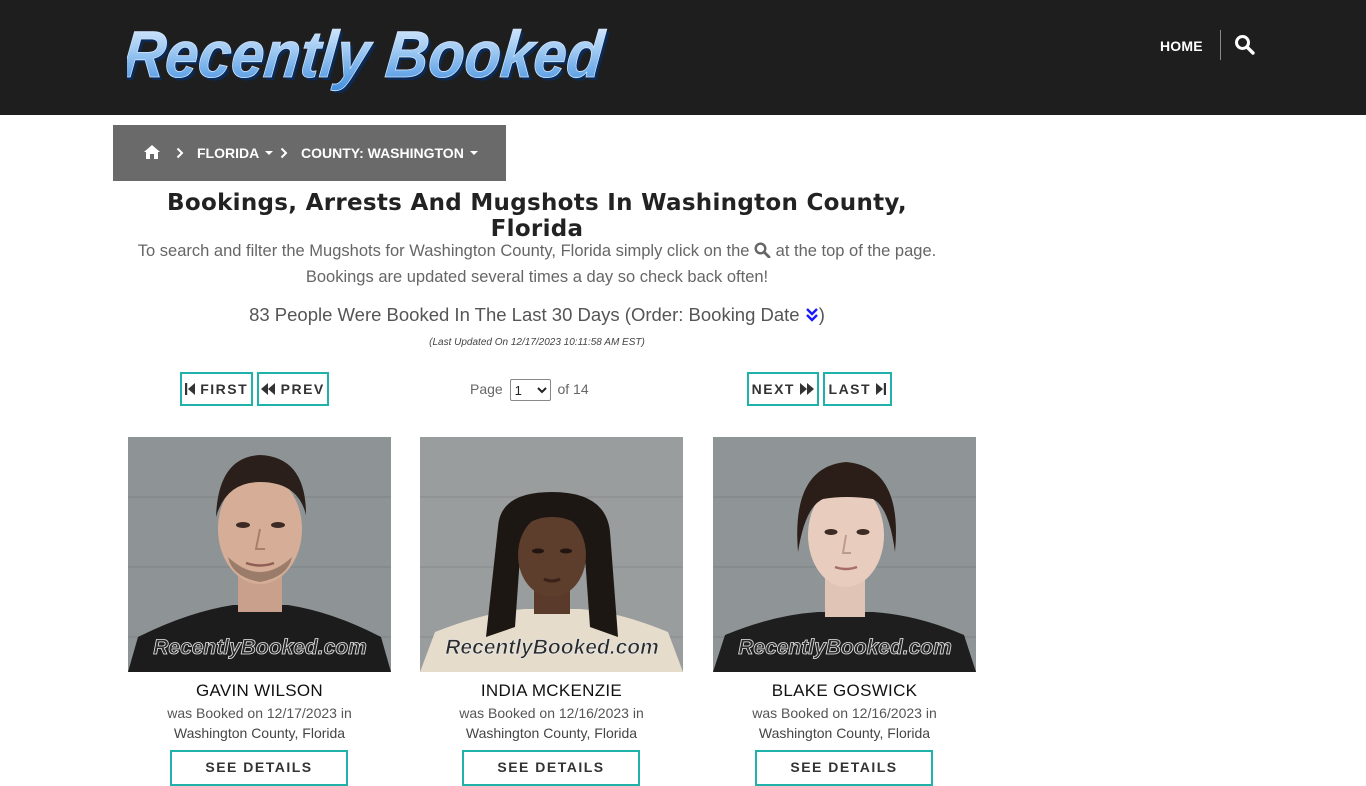 The height and width of the screenshot is (786, 1366). Describe the element at coordinates (850, 389) in the screenshot. I see `last-page-label: LAST` at that location.